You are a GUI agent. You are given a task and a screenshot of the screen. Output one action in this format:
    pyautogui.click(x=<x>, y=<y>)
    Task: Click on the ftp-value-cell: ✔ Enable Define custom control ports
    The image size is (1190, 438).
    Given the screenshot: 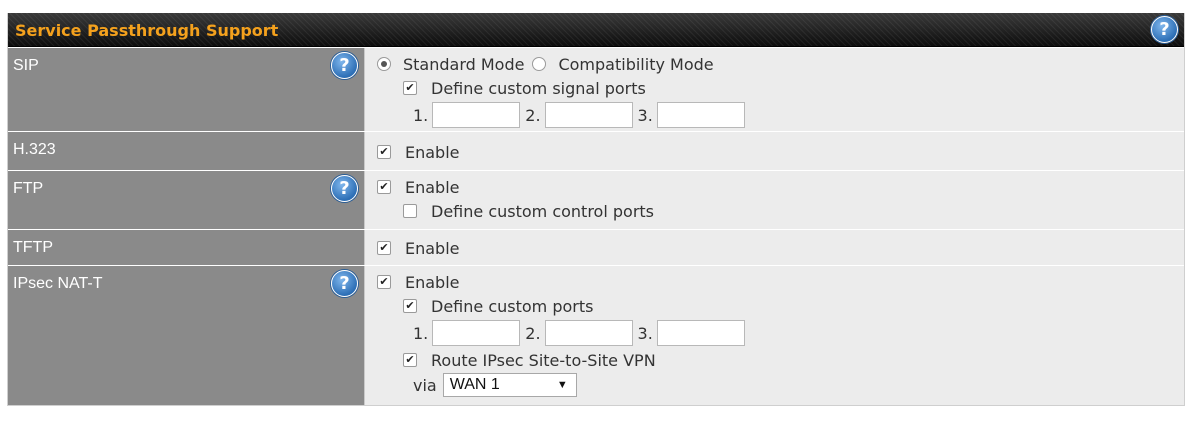 What is the action you would take?
    pyautogui.click(x=774, y=200)
    